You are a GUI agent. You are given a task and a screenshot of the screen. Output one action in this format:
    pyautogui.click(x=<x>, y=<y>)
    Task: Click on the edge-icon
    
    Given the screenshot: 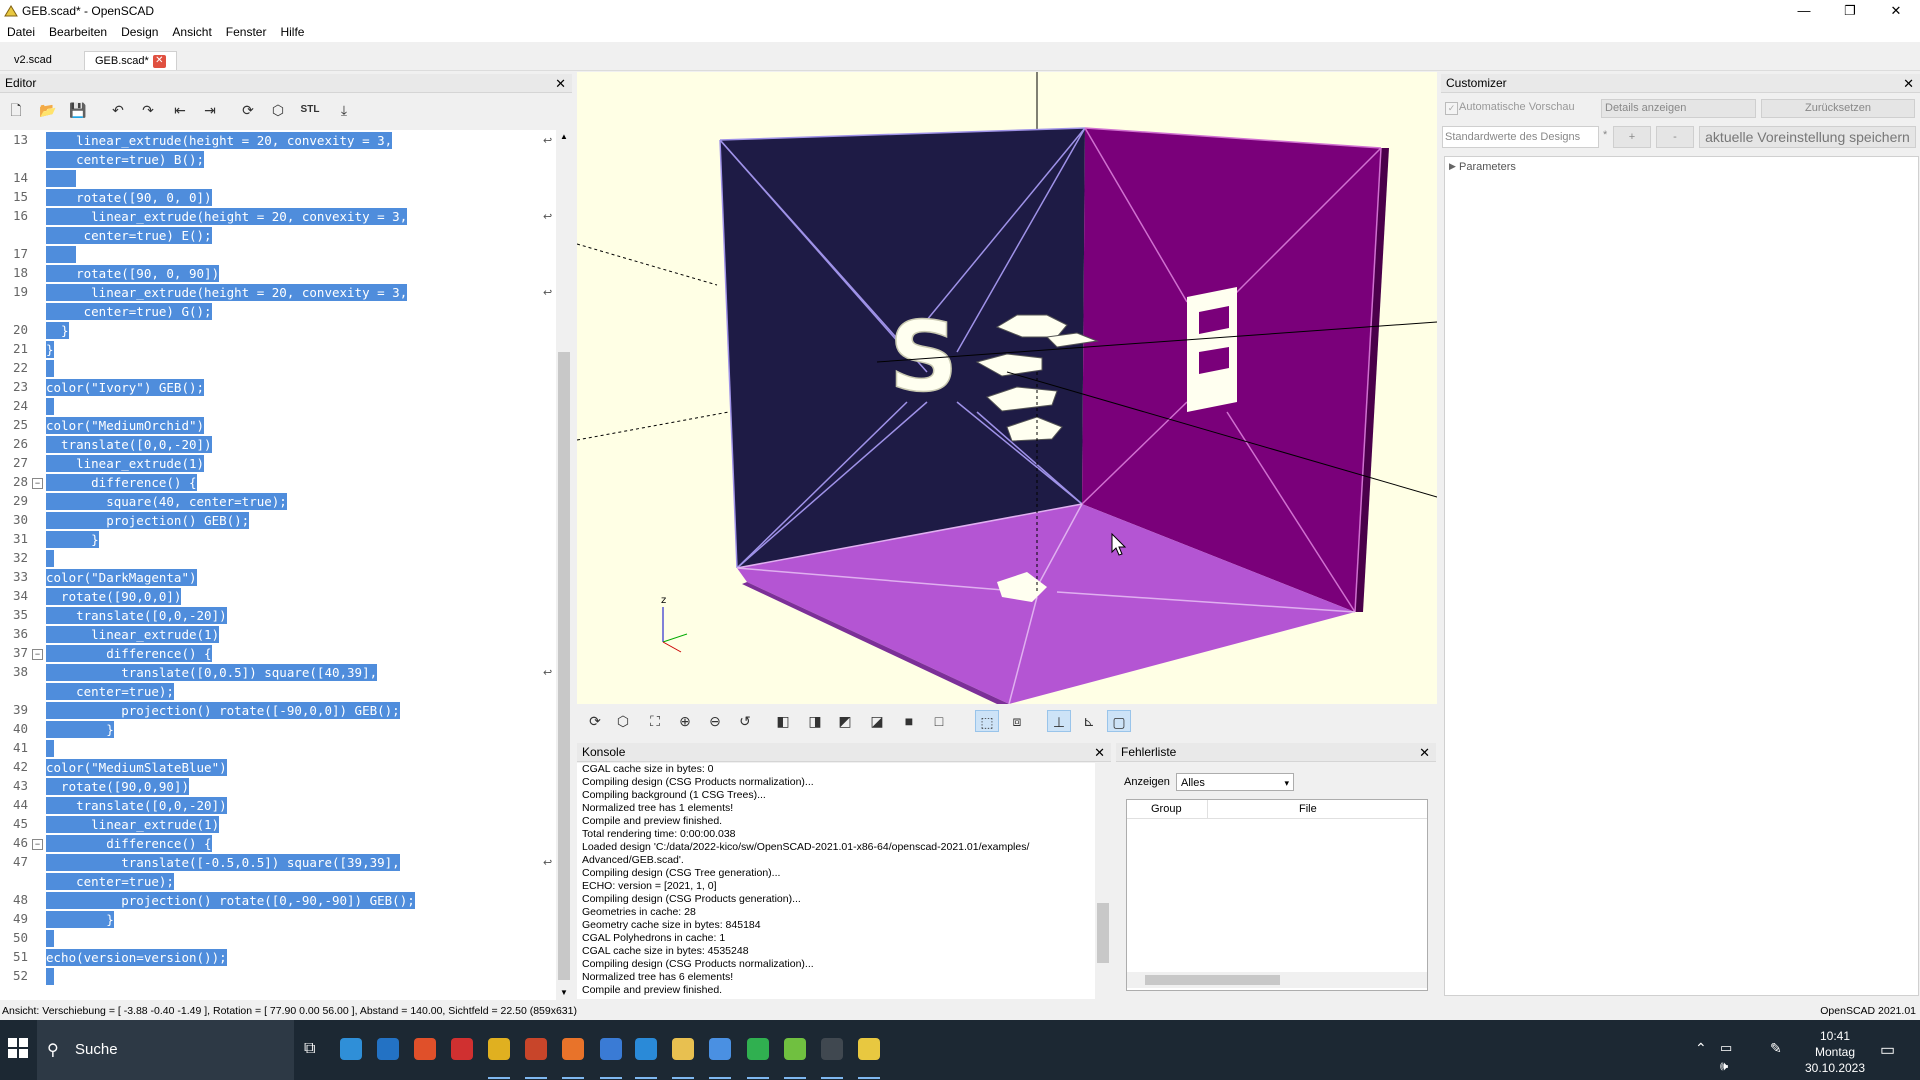 What is the action you would take?
    pyautogui.click(x=351, y=1049)
    